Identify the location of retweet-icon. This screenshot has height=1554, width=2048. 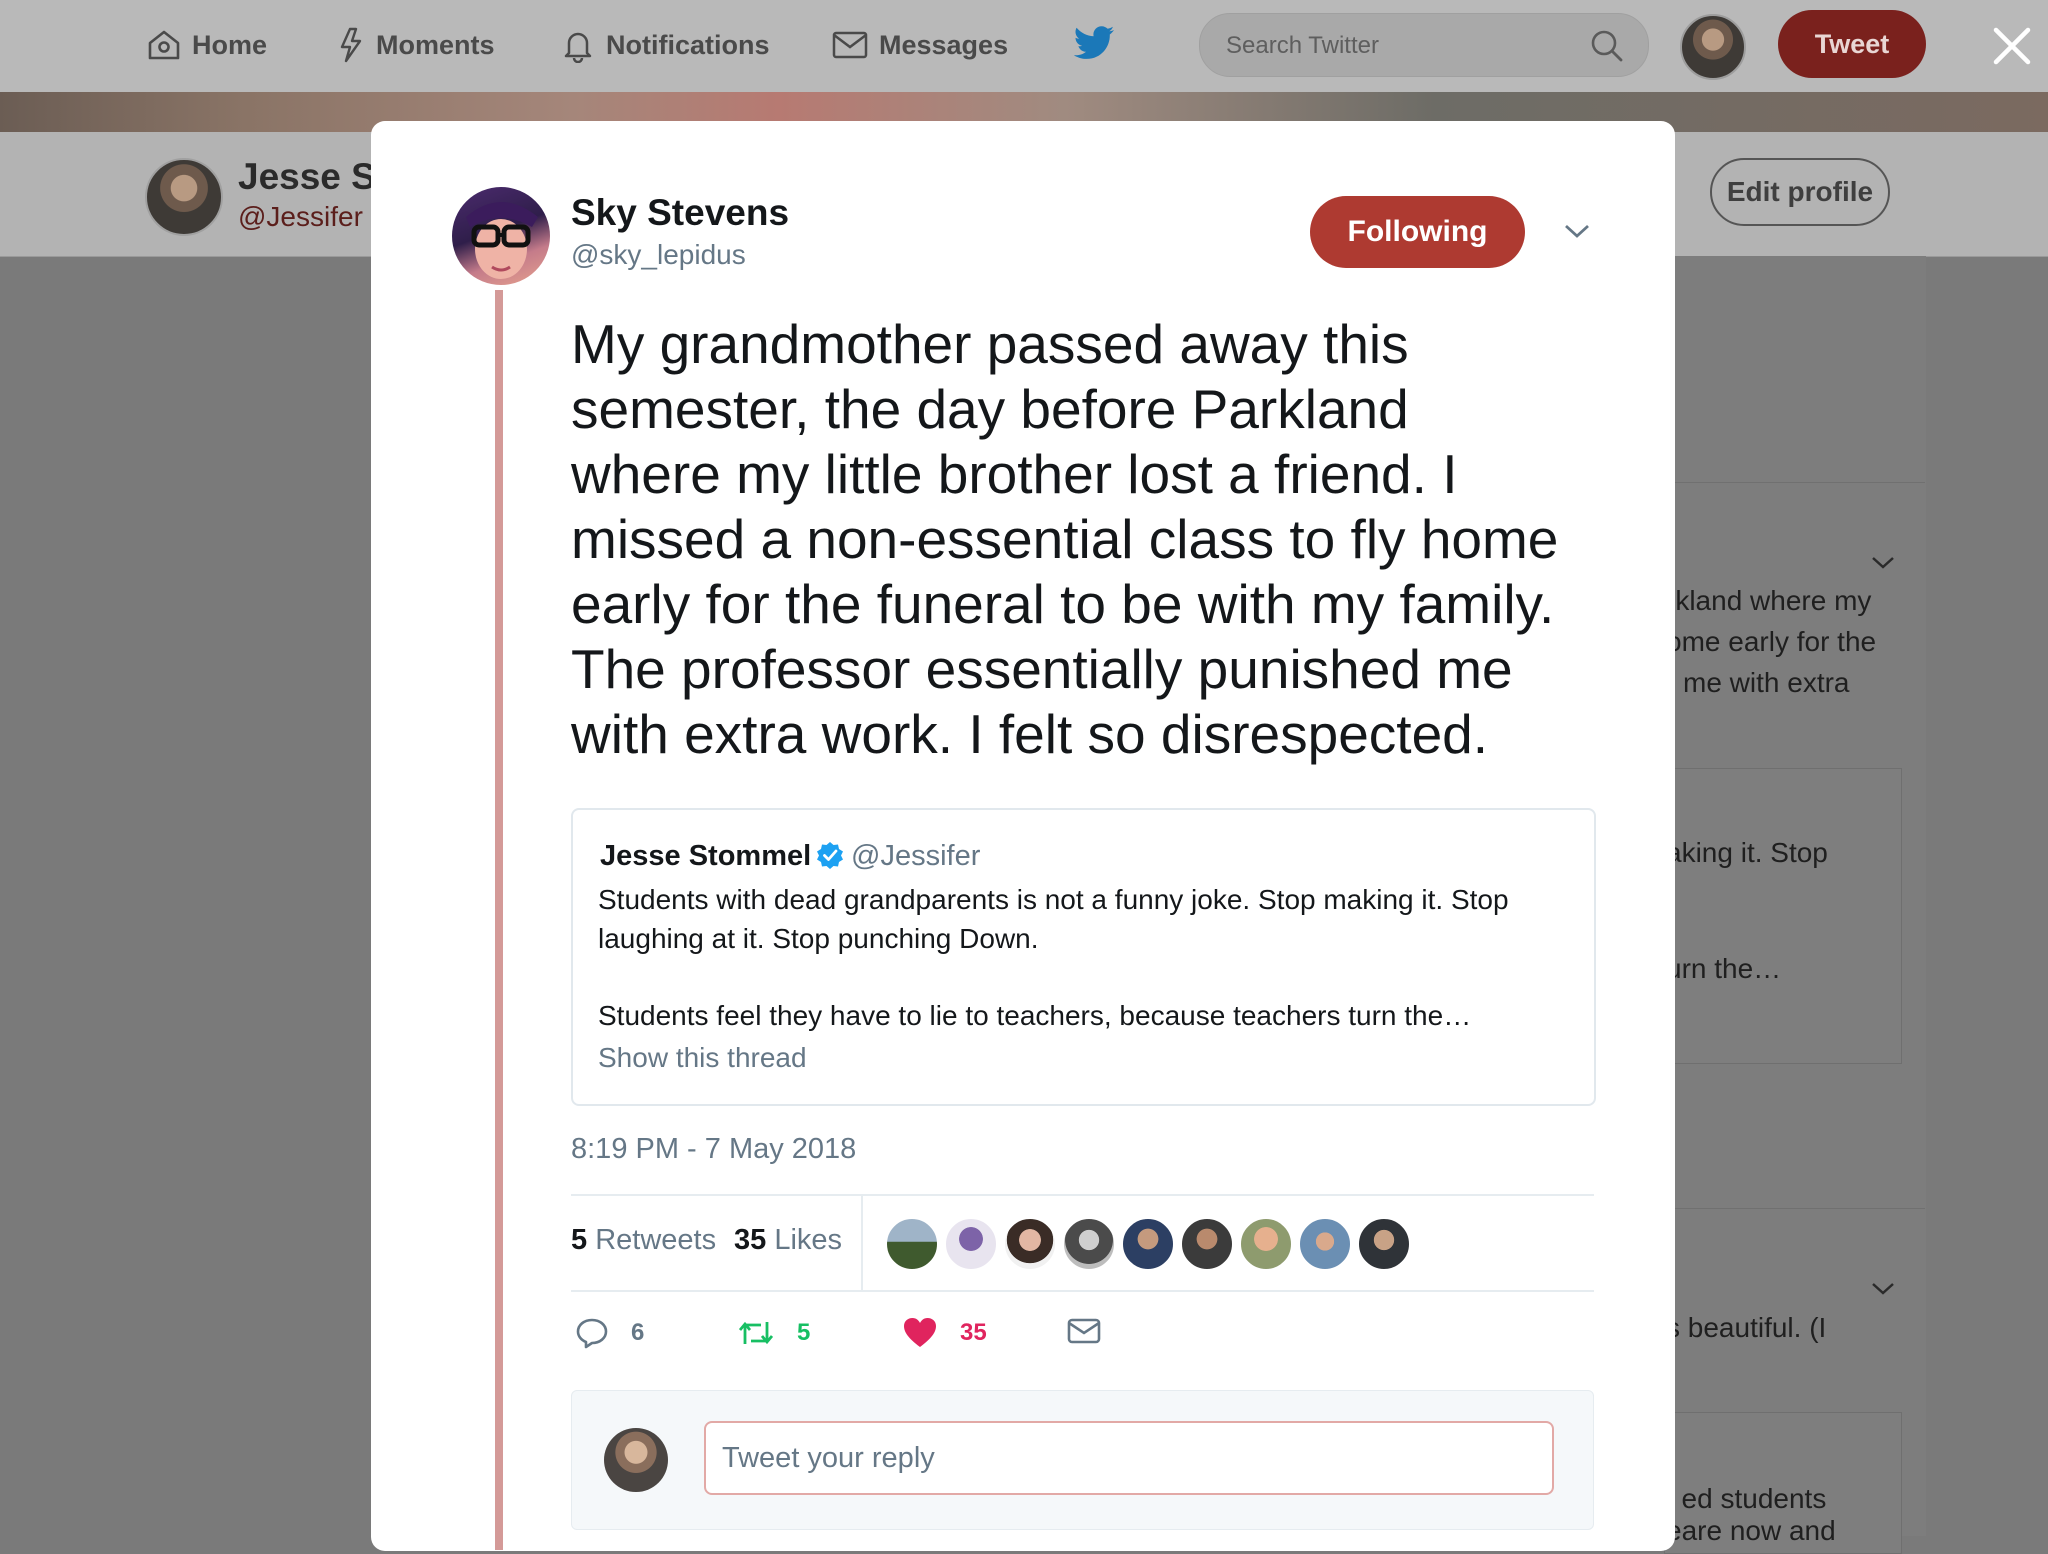
(756, 1333).